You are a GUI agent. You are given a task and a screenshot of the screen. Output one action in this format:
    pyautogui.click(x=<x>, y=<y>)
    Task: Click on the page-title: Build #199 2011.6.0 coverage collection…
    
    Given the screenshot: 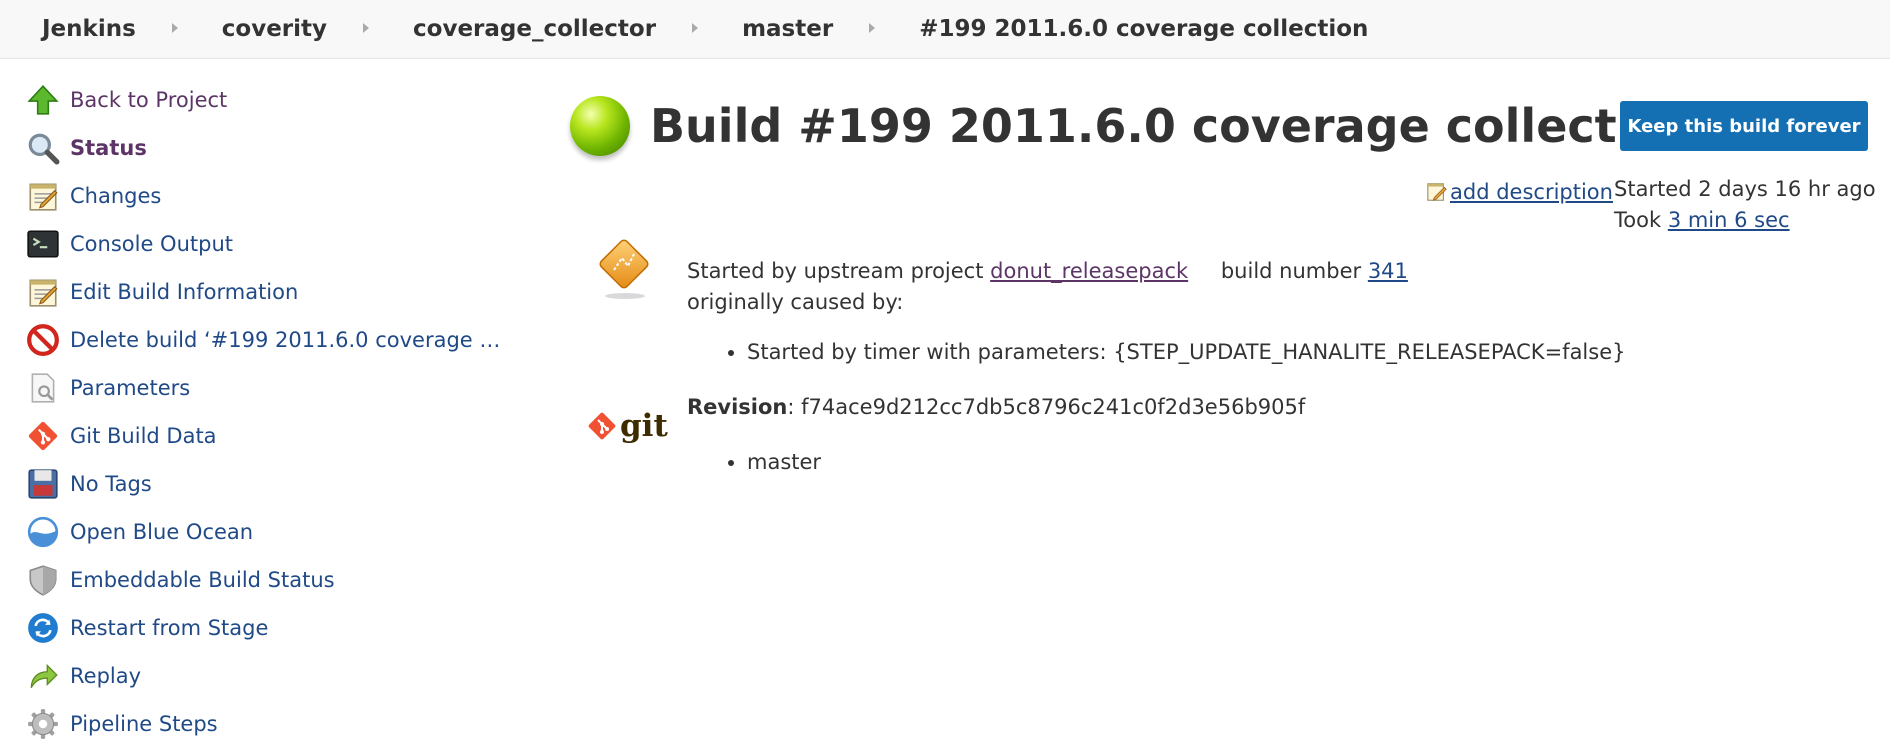 What is the action you would take?
    pyautogui.click(x=1196, y=126)
    